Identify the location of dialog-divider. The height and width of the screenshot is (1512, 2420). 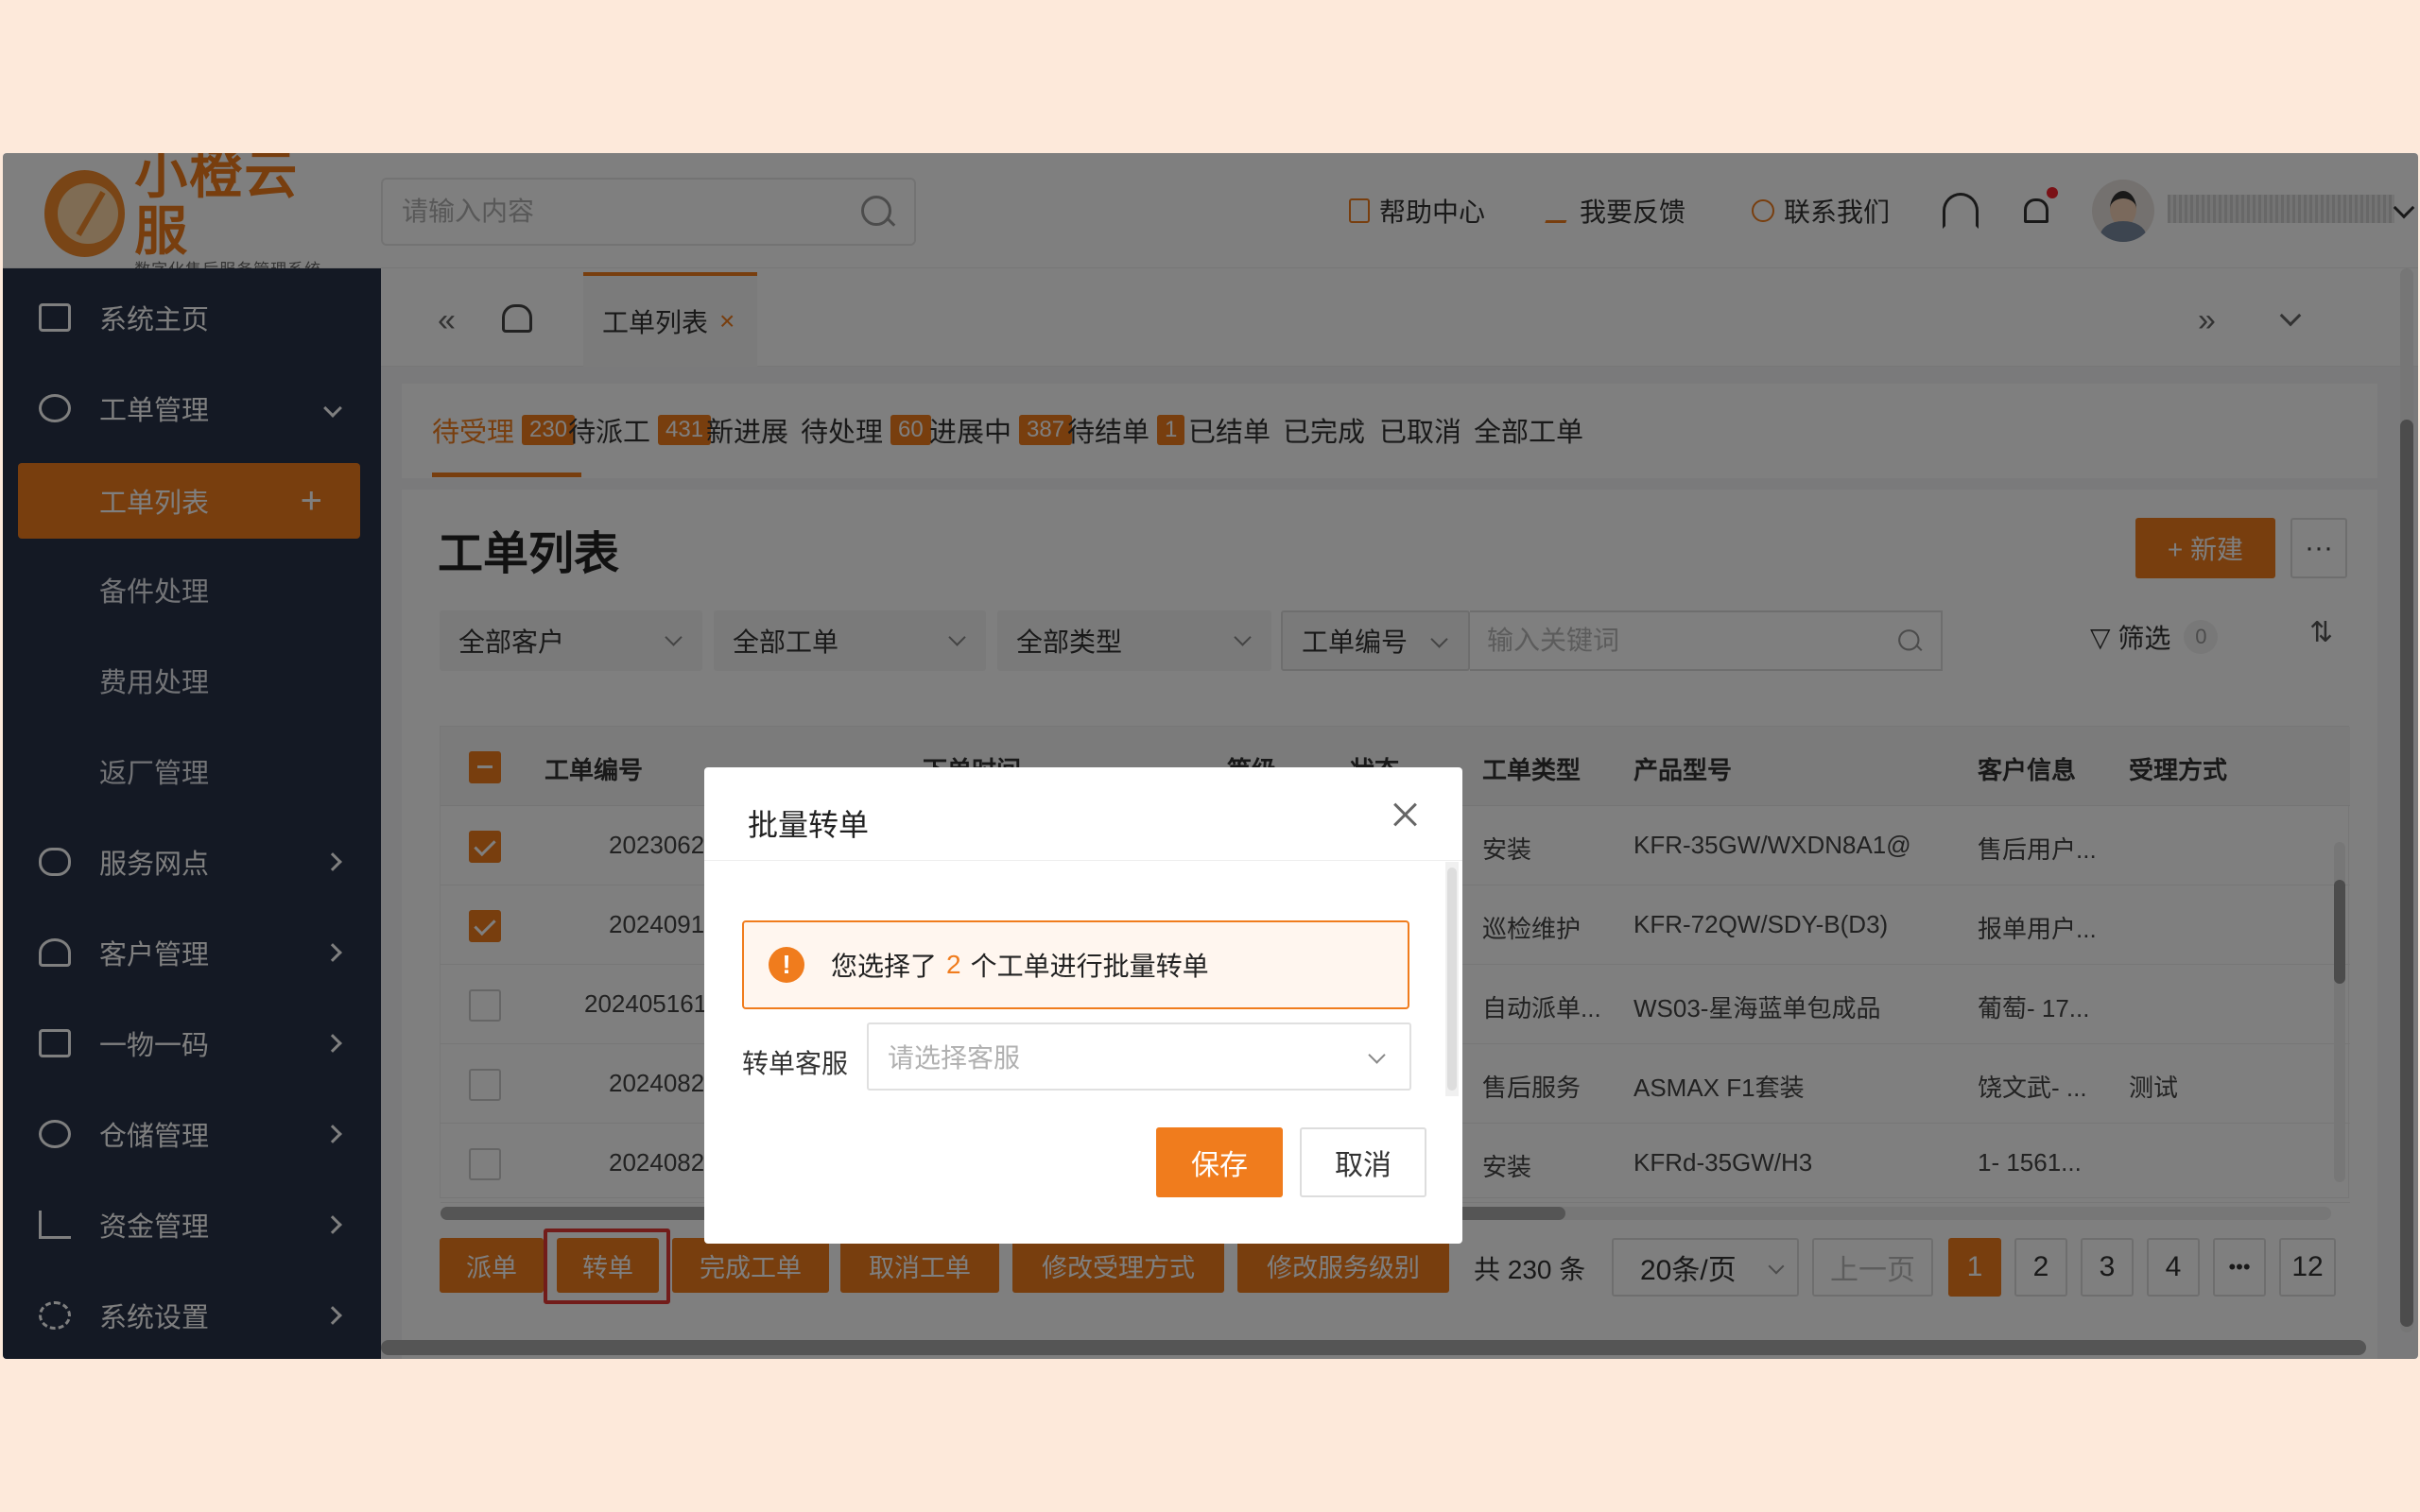
(1083, 860).